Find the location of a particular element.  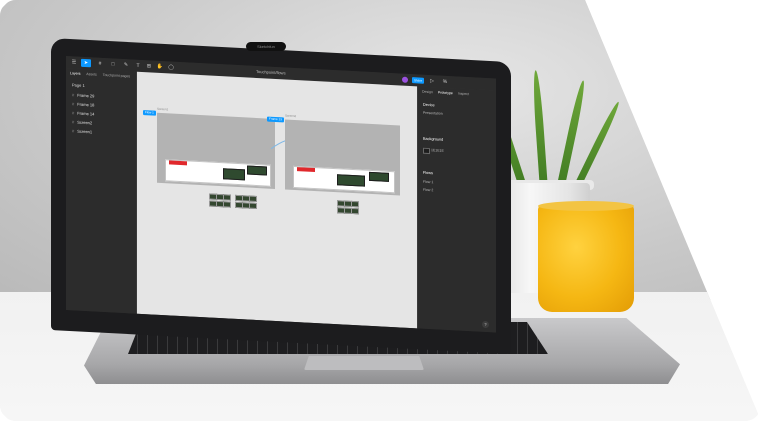

comment-icon: ◯ is located at coordinates (171, 67).